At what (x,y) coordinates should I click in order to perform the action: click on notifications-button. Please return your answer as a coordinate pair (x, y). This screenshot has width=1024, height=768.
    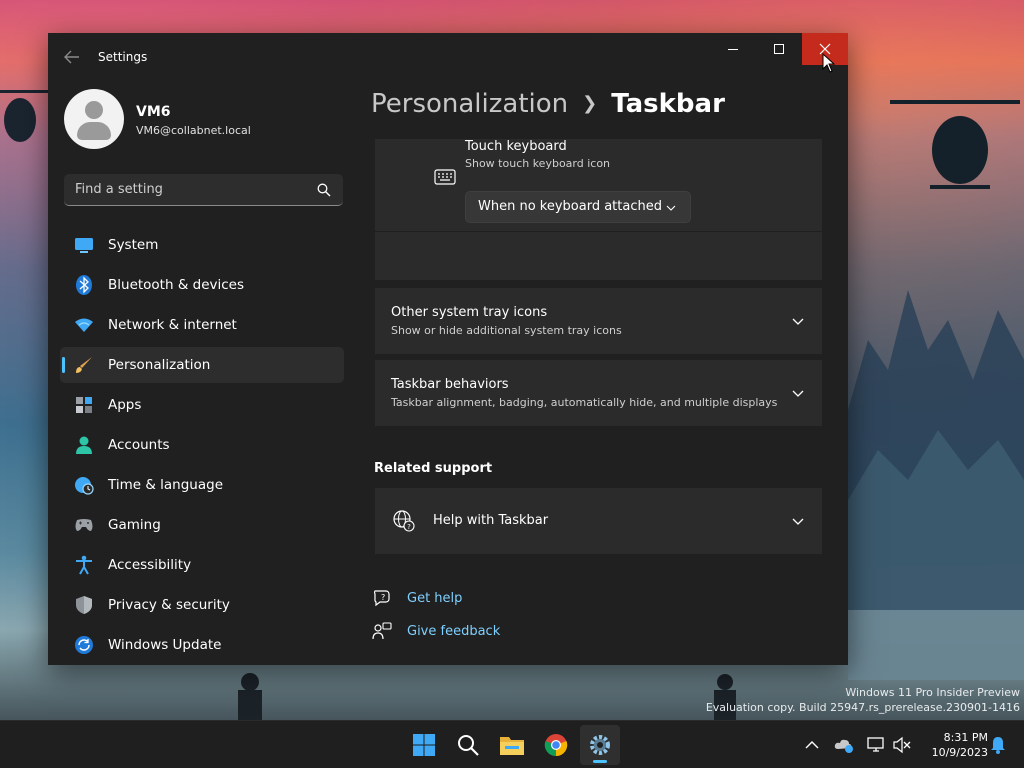
    Looking at the image, I should click on (998, 745).